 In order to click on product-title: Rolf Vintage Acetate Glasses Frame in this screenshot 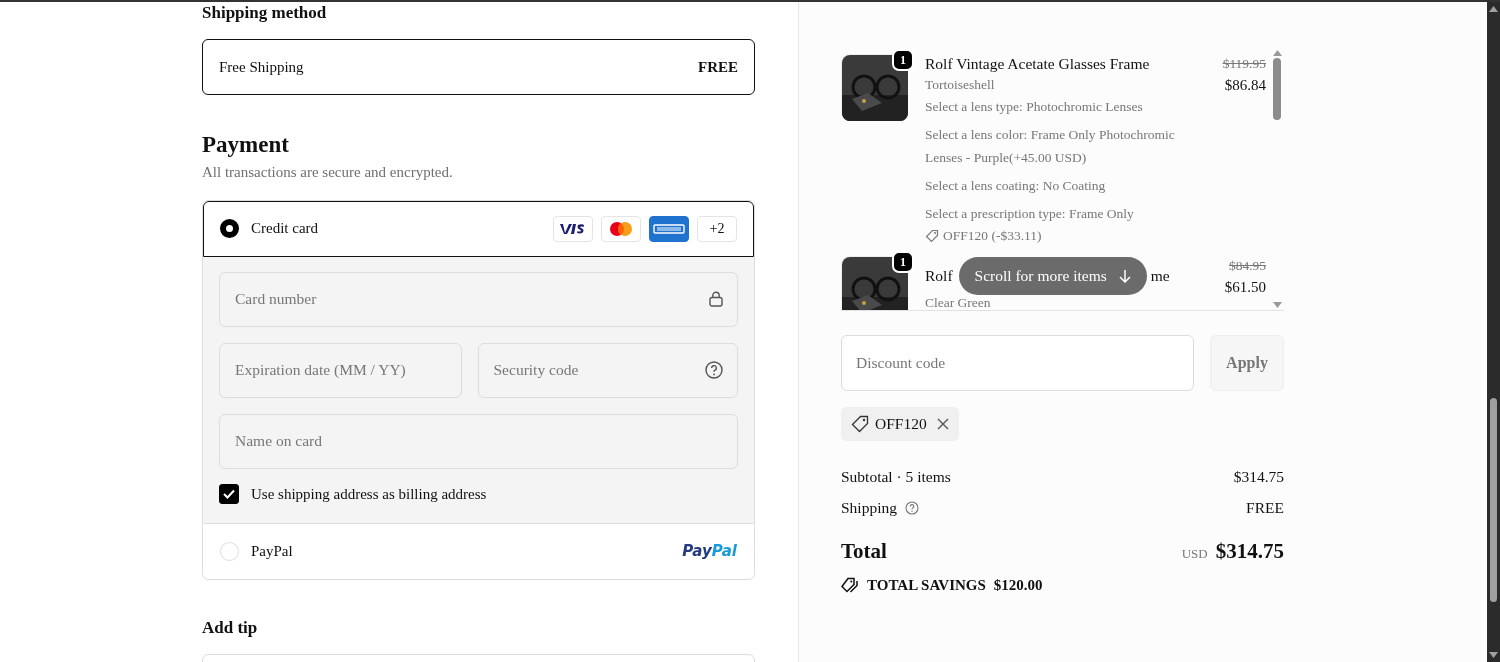, I will do `click(1037, 64)`.